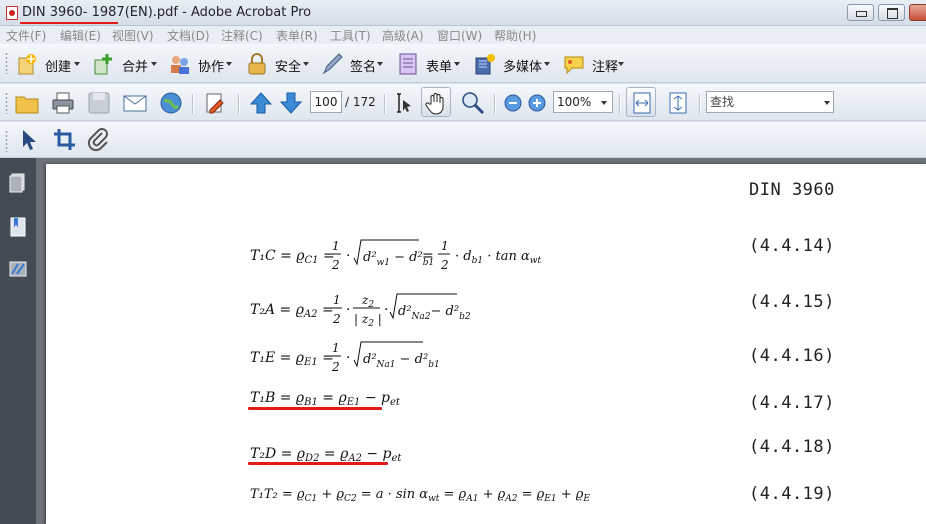 The image size is (926, 524). I want to click on pages-panel-icon, so click(18, 183).